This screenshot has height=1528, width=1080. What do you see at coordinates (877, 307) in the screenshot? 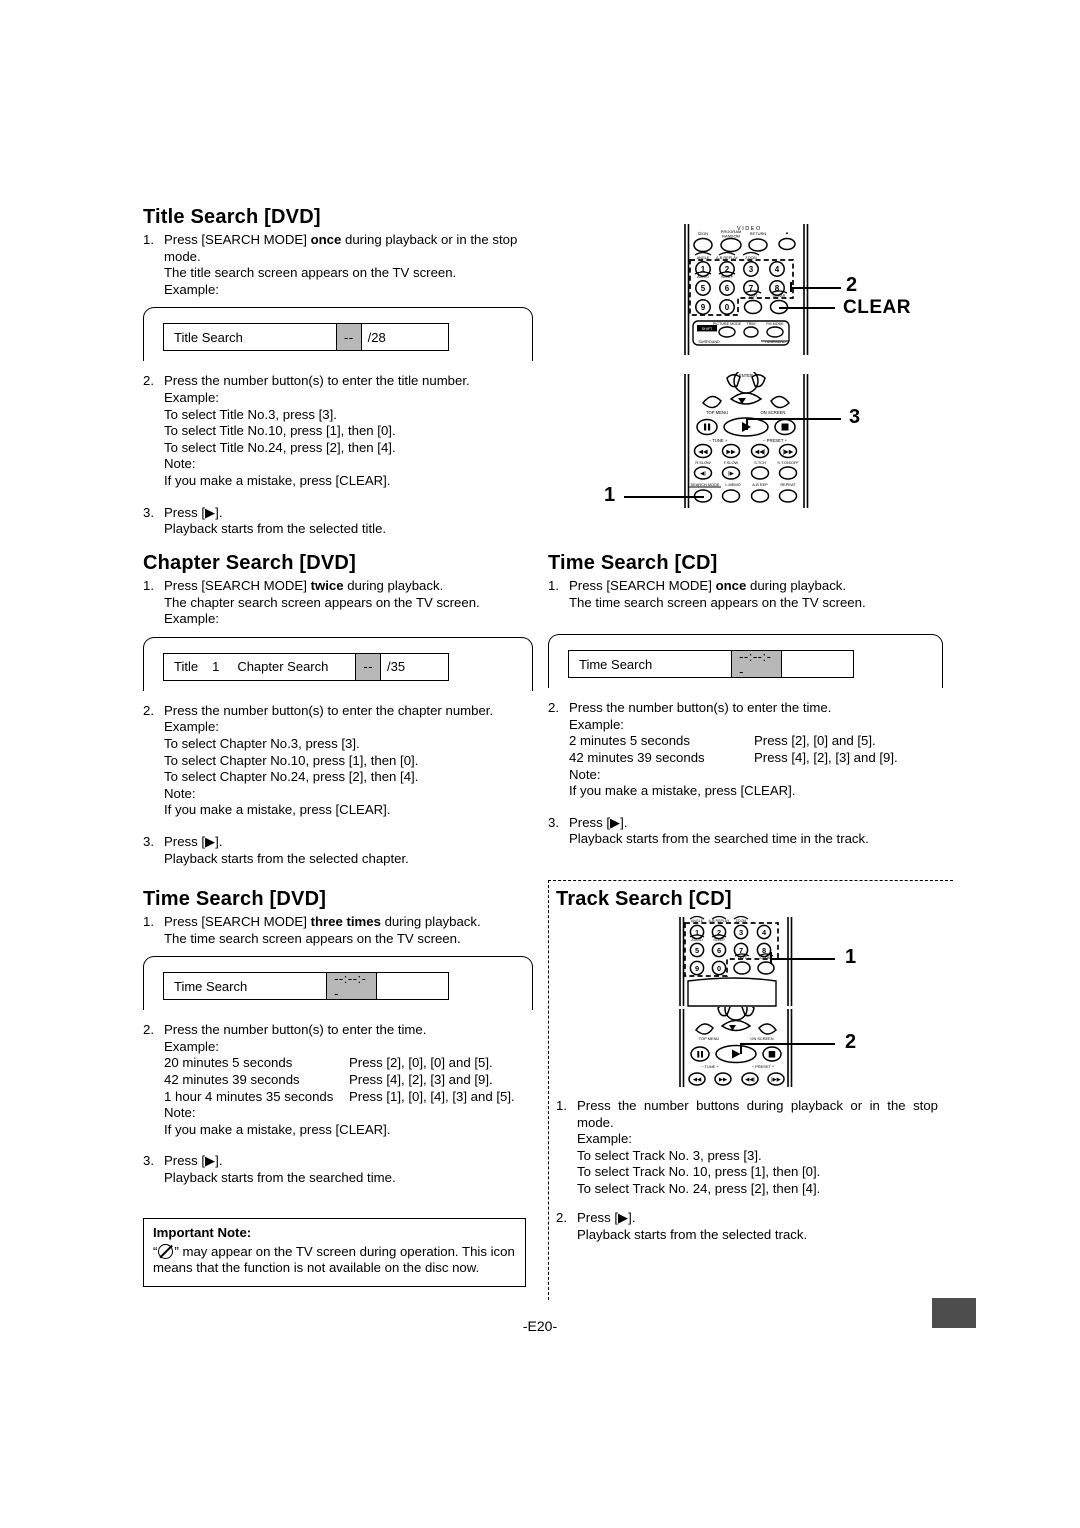
I see `callout-clear: CLEAR` at bounding box center [877, 307].